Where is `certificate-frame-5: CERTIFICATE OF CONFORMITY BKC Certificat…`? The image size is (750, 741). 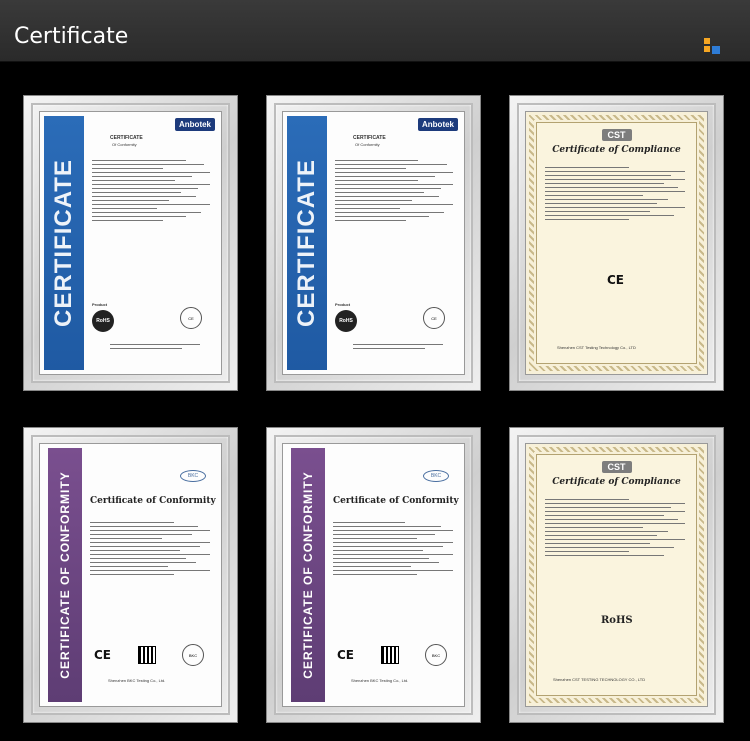
certificate-frame-5: CERTIFICATE OF CONFORMITY BKC Certificat… is located at coordinates (373, 575).